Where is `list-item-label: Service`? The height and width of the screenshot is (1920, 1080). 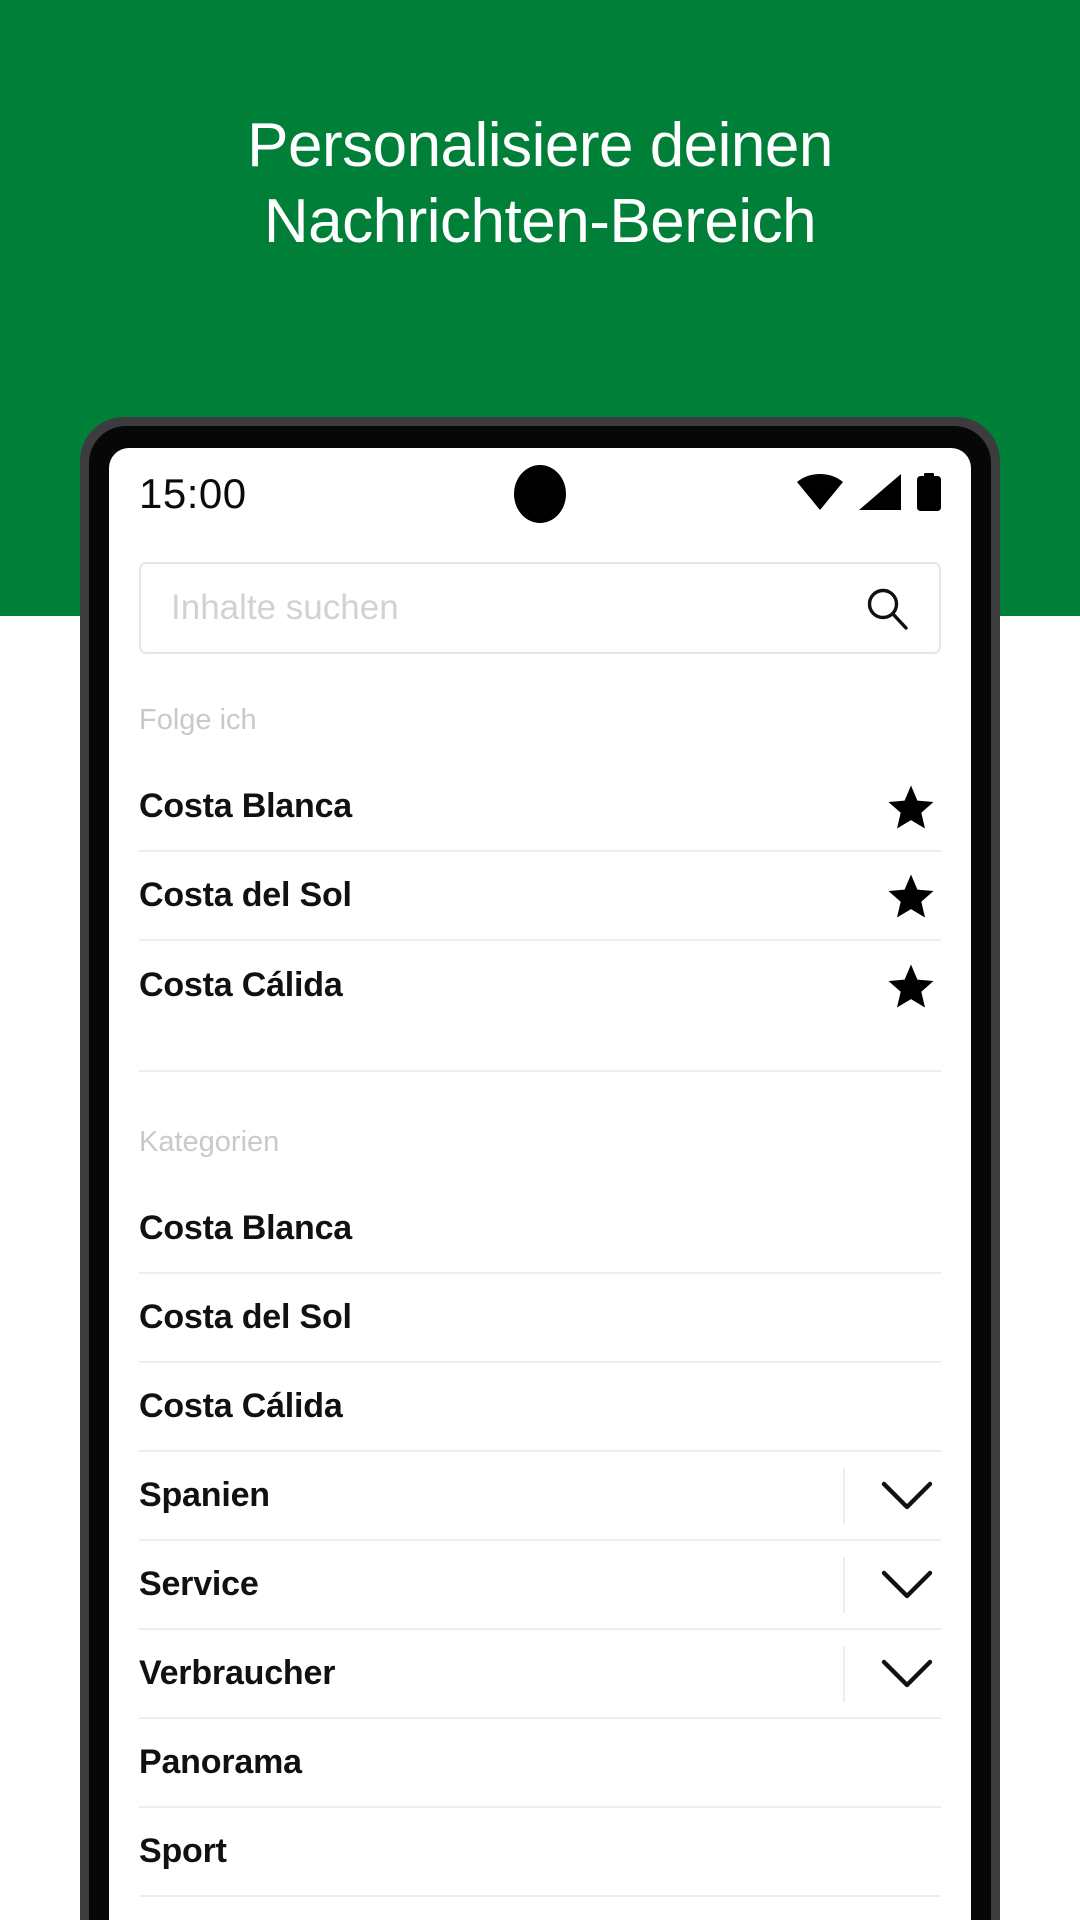
list-item-label: Service is located at coordinates (199, 1584).